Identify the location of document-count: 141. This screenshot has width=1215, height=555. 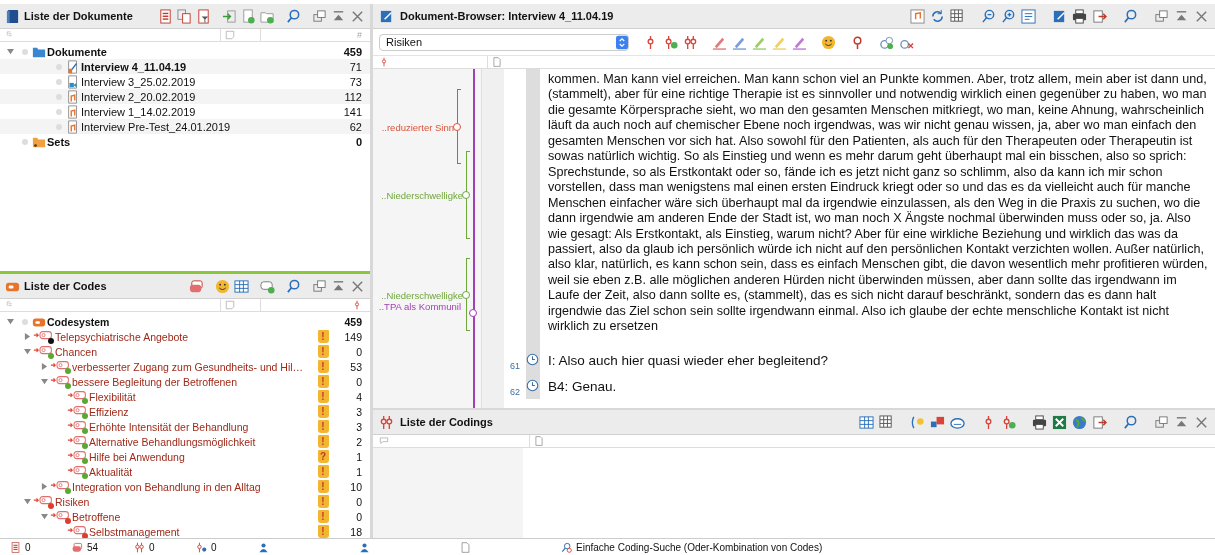
(352, 111).